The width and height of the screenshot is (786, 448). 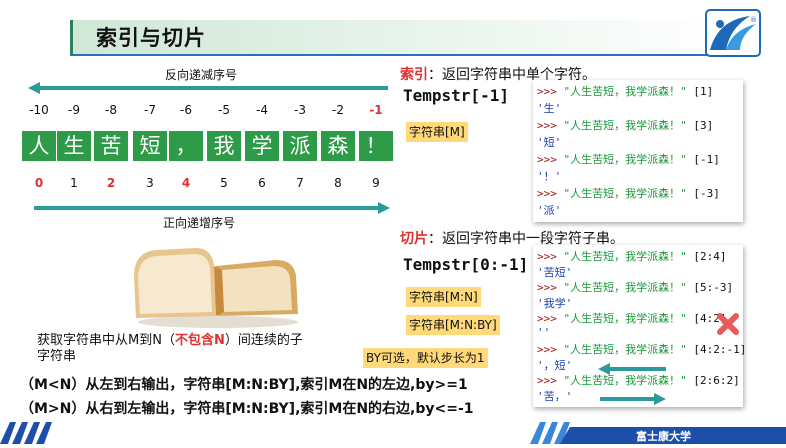 What do you see at coordinates (262, 110) in the screenshot?
I see `negative-index: -4` at bounding box center [262, 110].